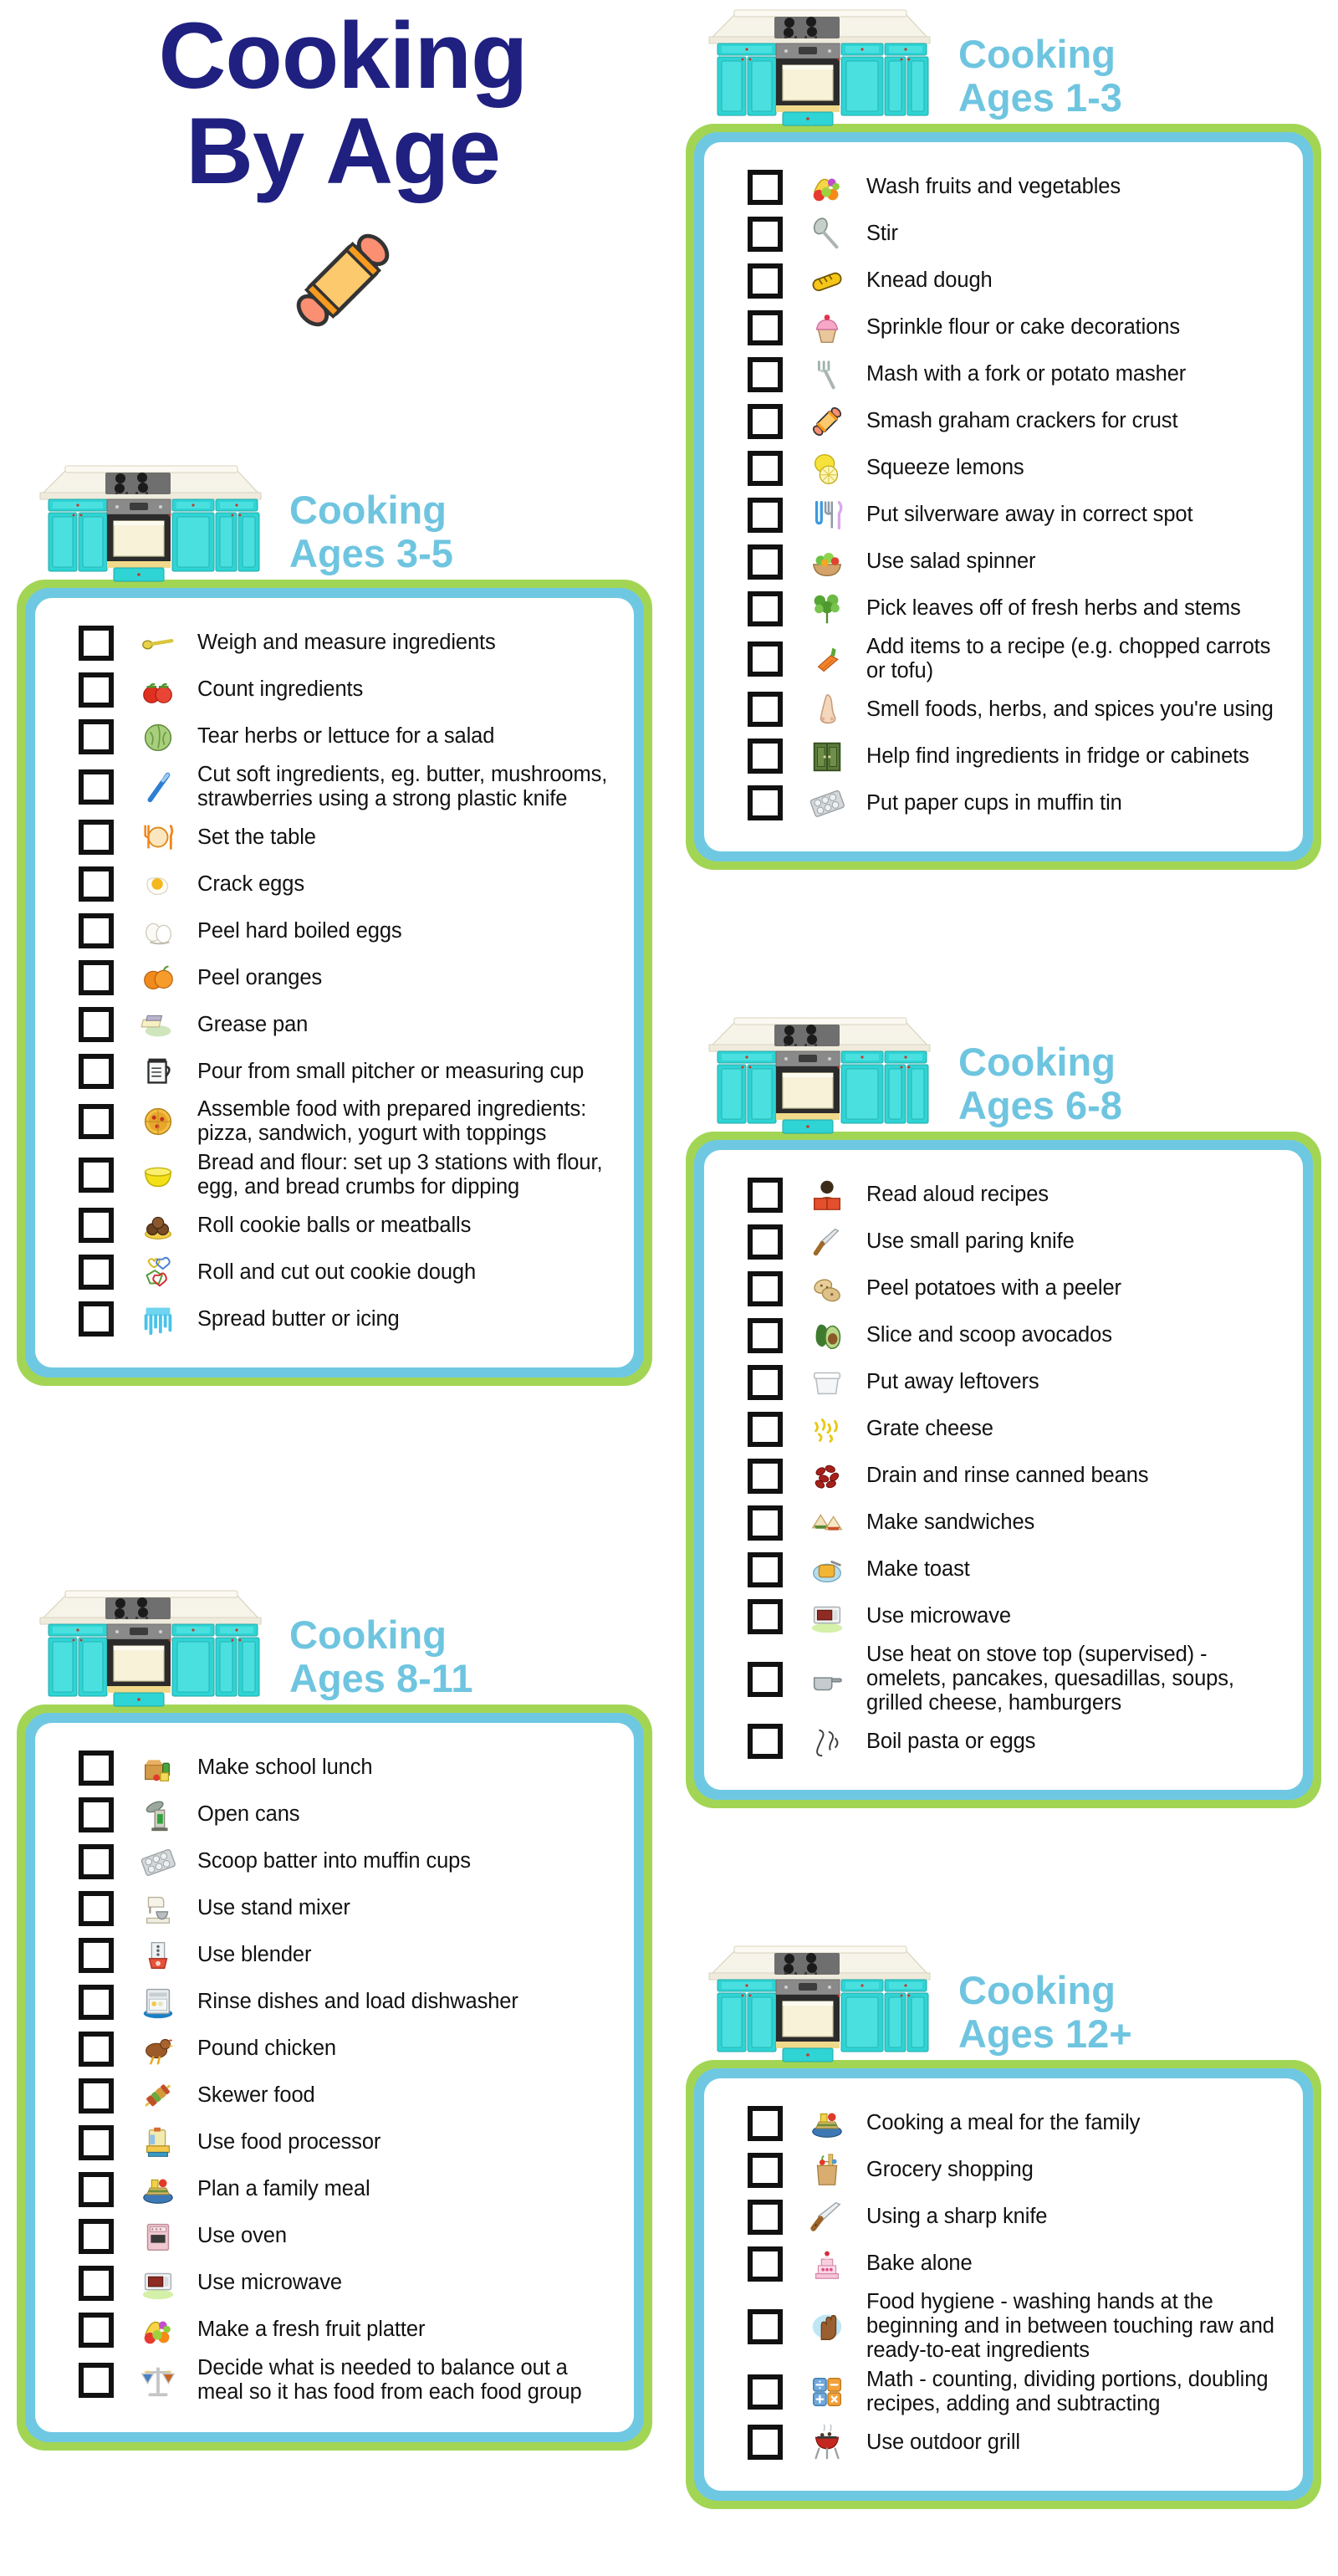 The width and height of the screenshot is (1338, 2576). What do you see at coordinates (334, 2096) in the screenshot?
I see `list-item: Skewer food` at bounding box center [334, 2096].